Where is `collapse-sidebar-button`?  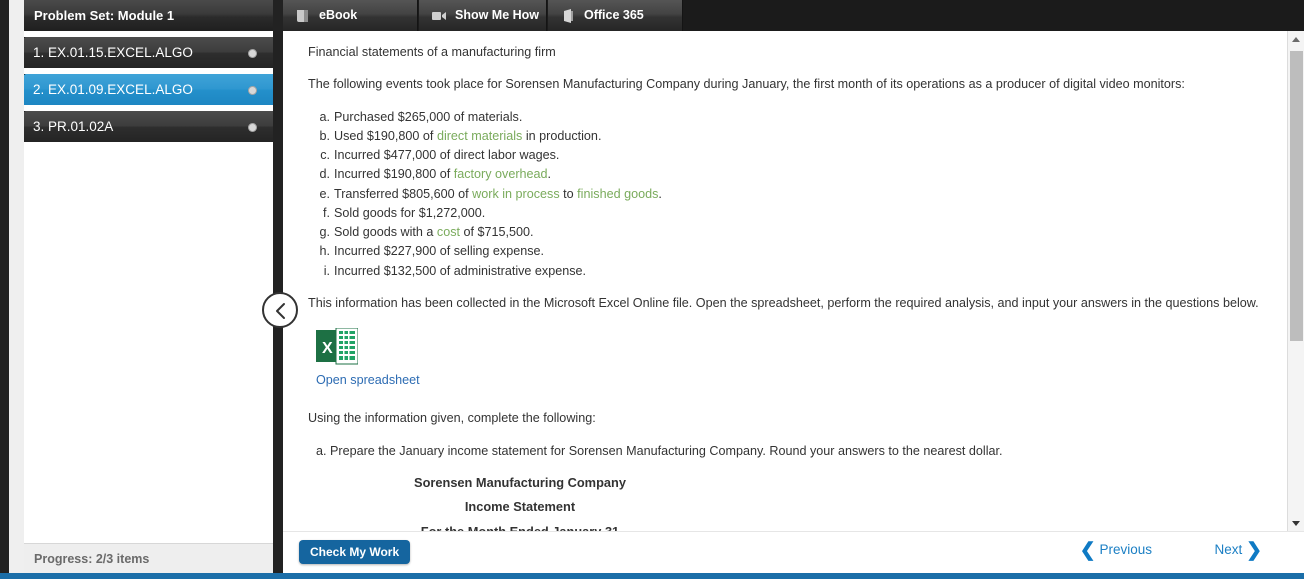
collapse-sidebar-button is located at coordinates (280, 310).